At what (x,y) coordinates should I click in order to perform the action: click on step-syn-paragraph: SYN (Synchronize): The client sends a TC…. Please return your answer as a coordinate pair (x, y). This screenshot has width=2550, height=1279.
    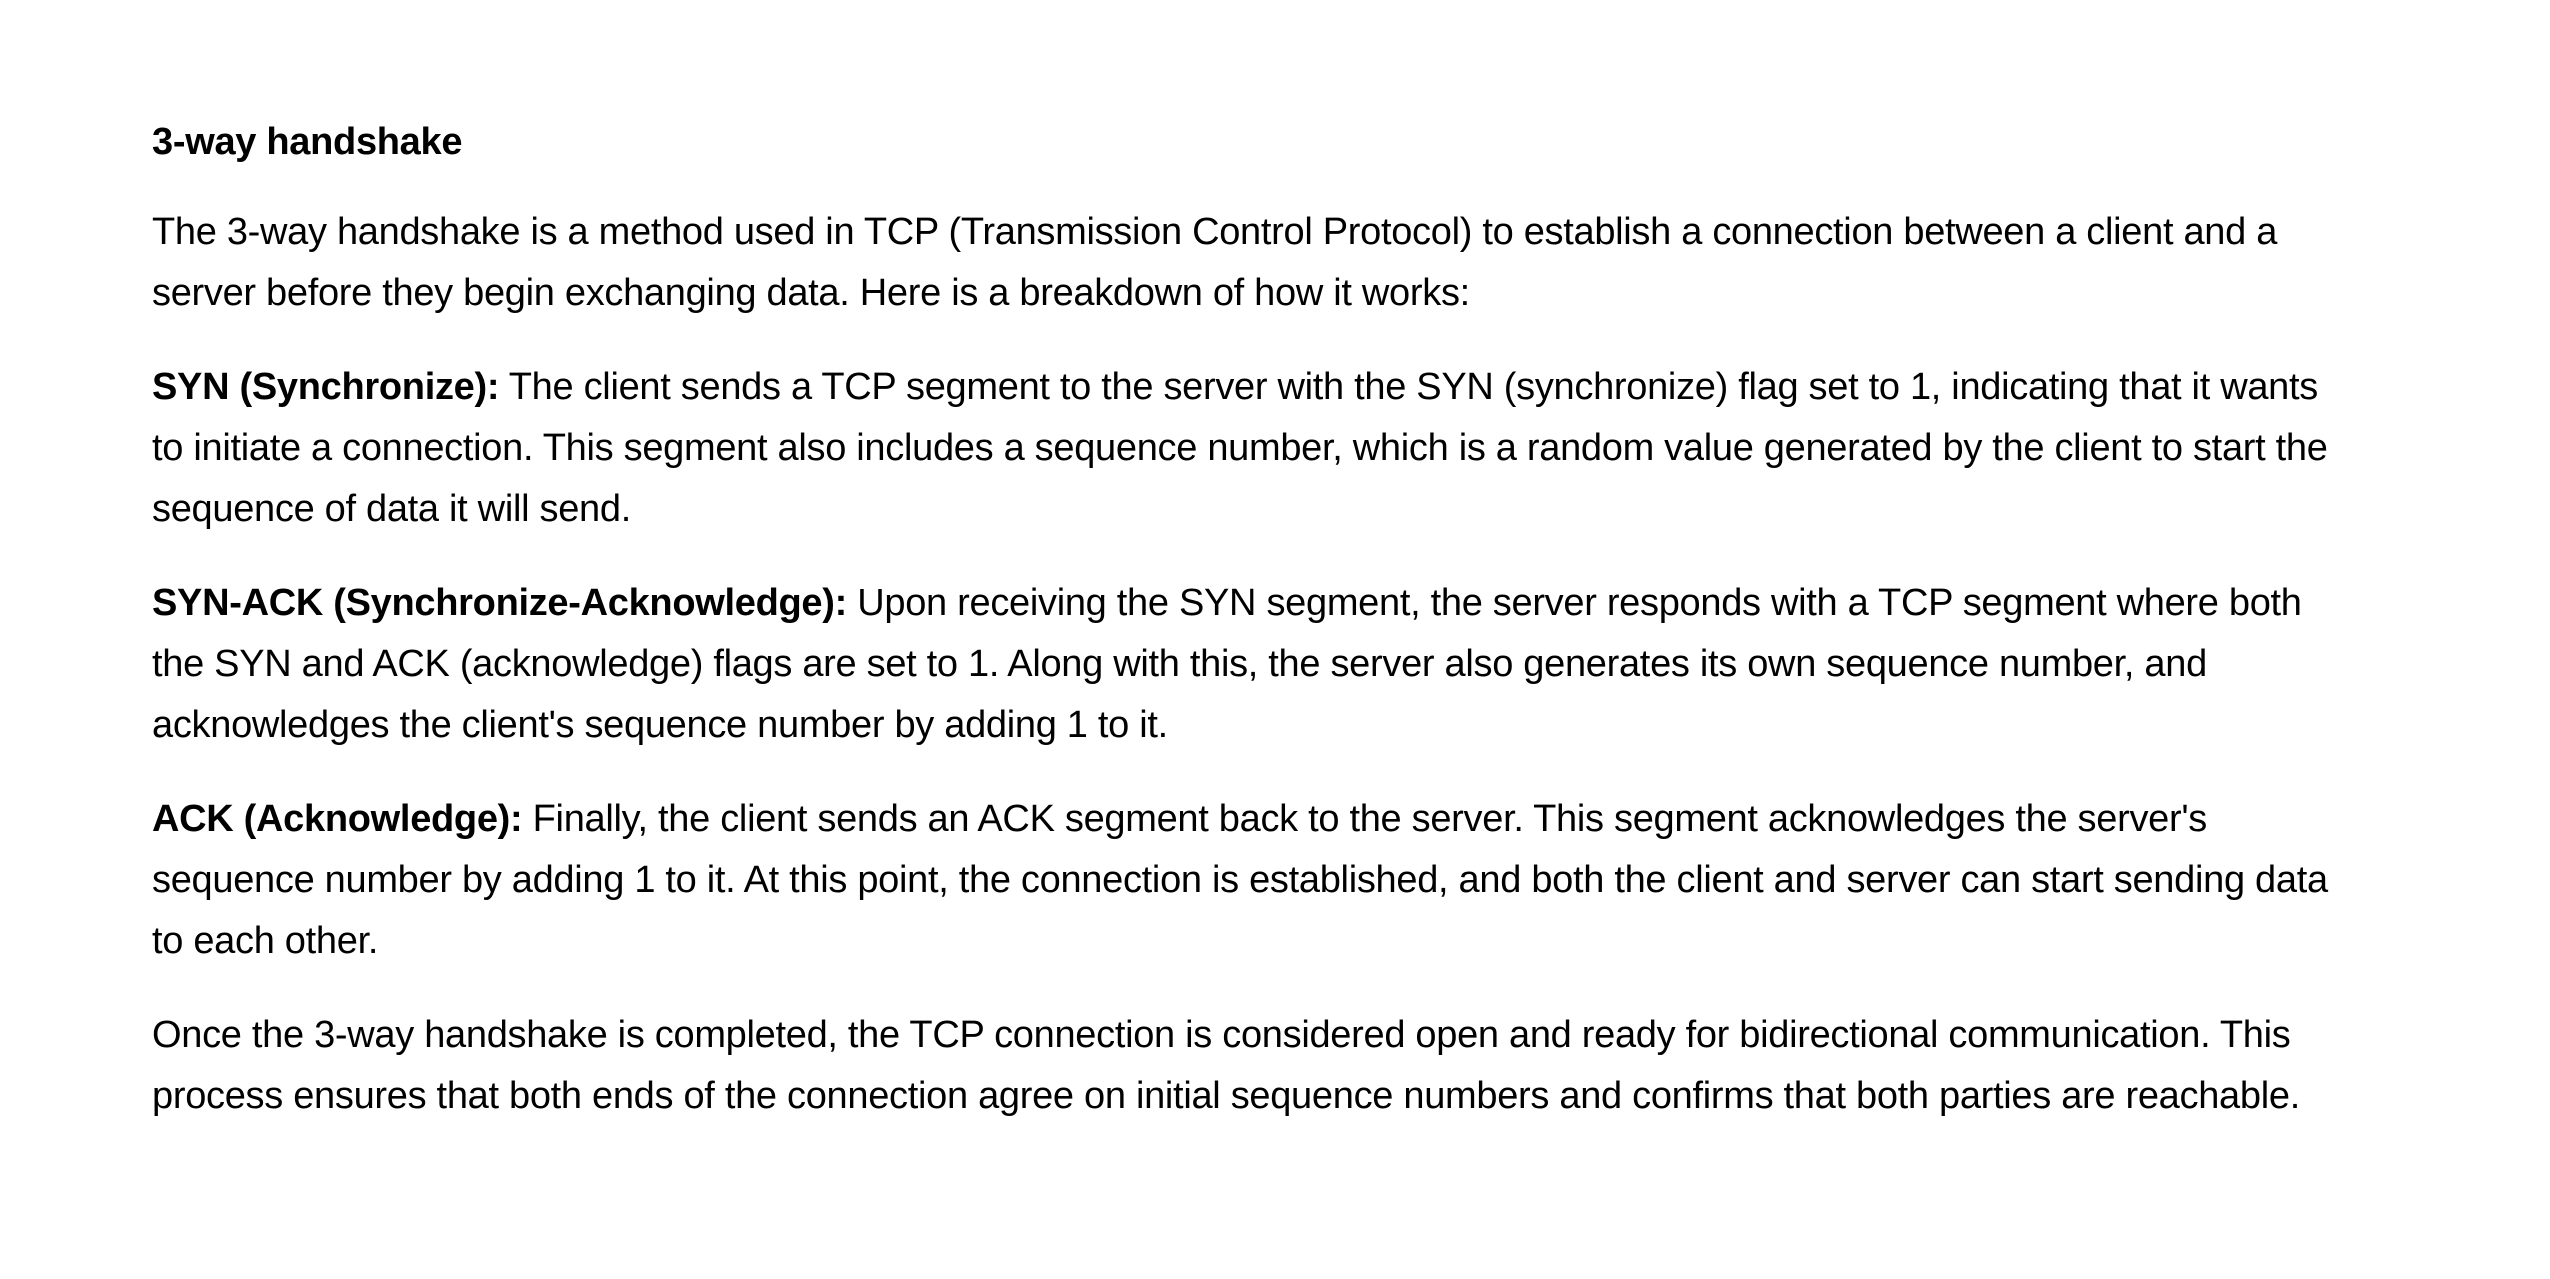
    Looking at the image, I should click on (1252, 448).